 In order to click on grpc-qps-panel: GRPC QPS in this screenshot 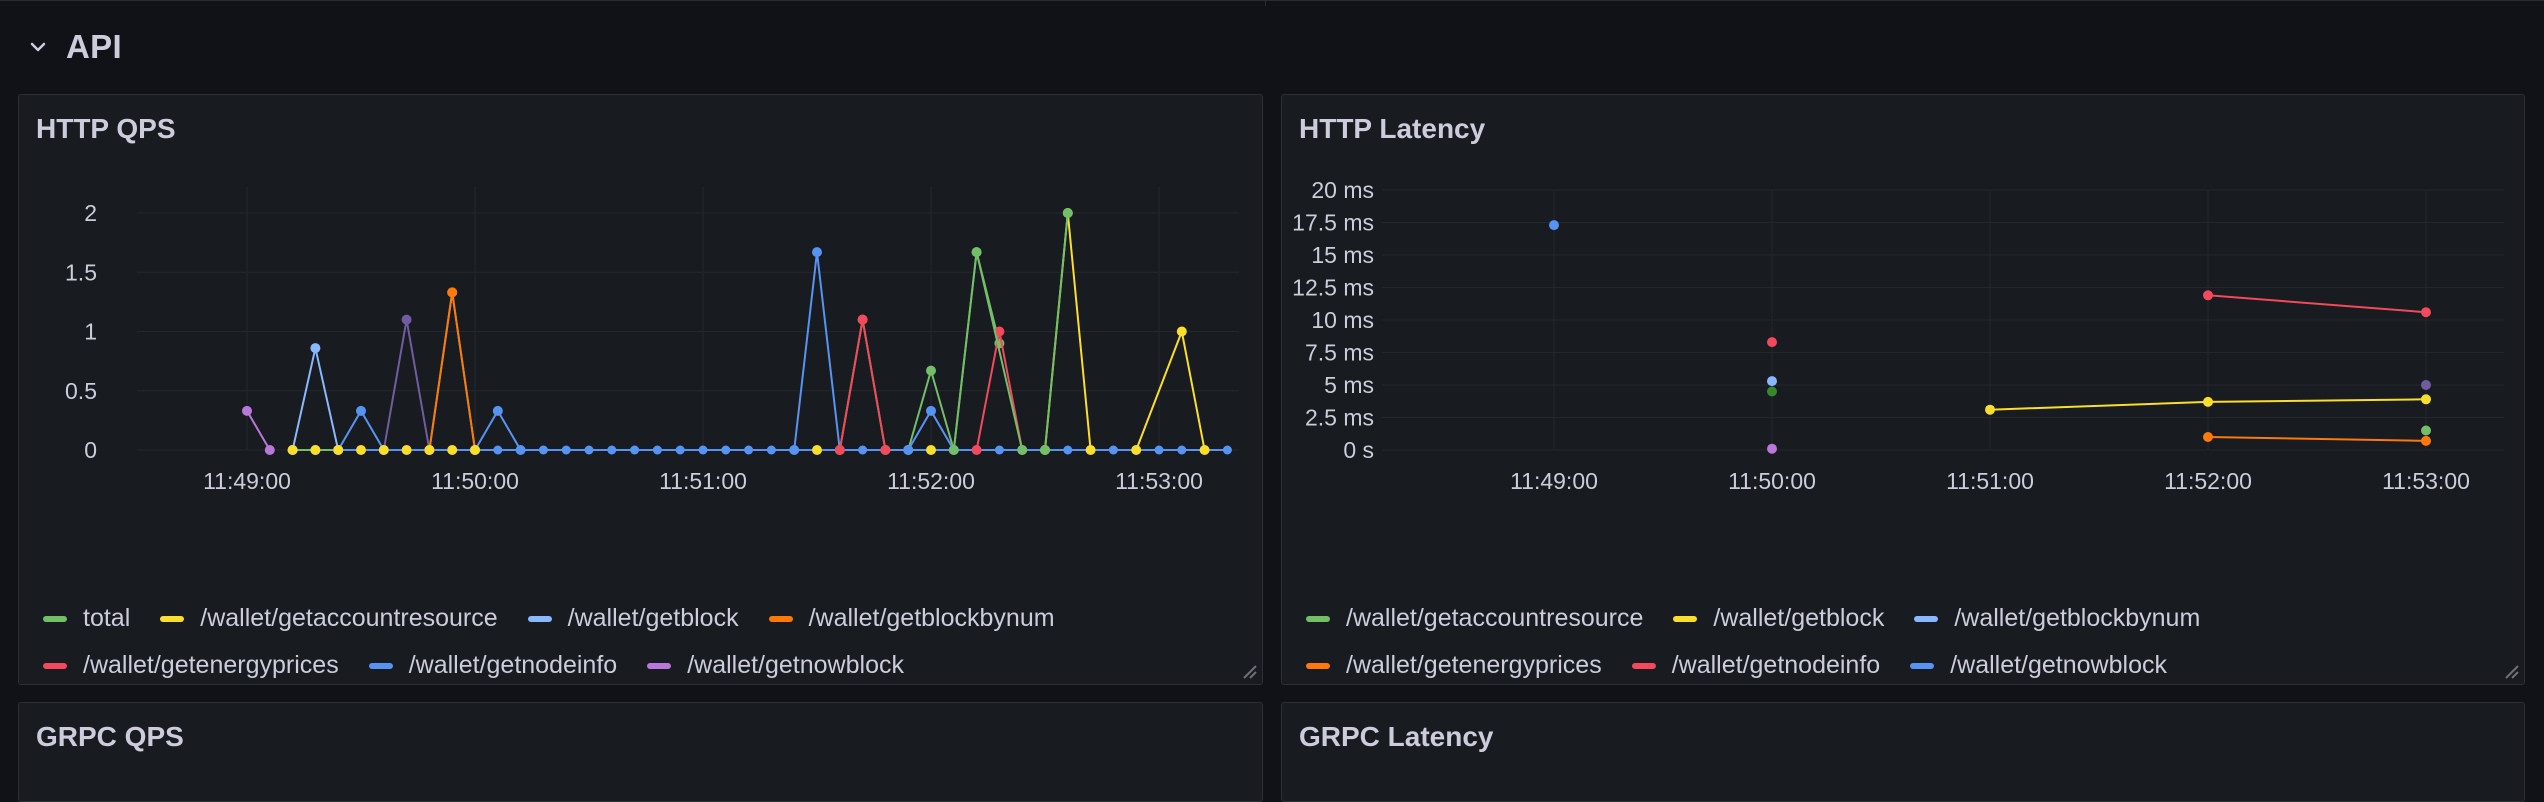, I will do `click(640, 752)`.